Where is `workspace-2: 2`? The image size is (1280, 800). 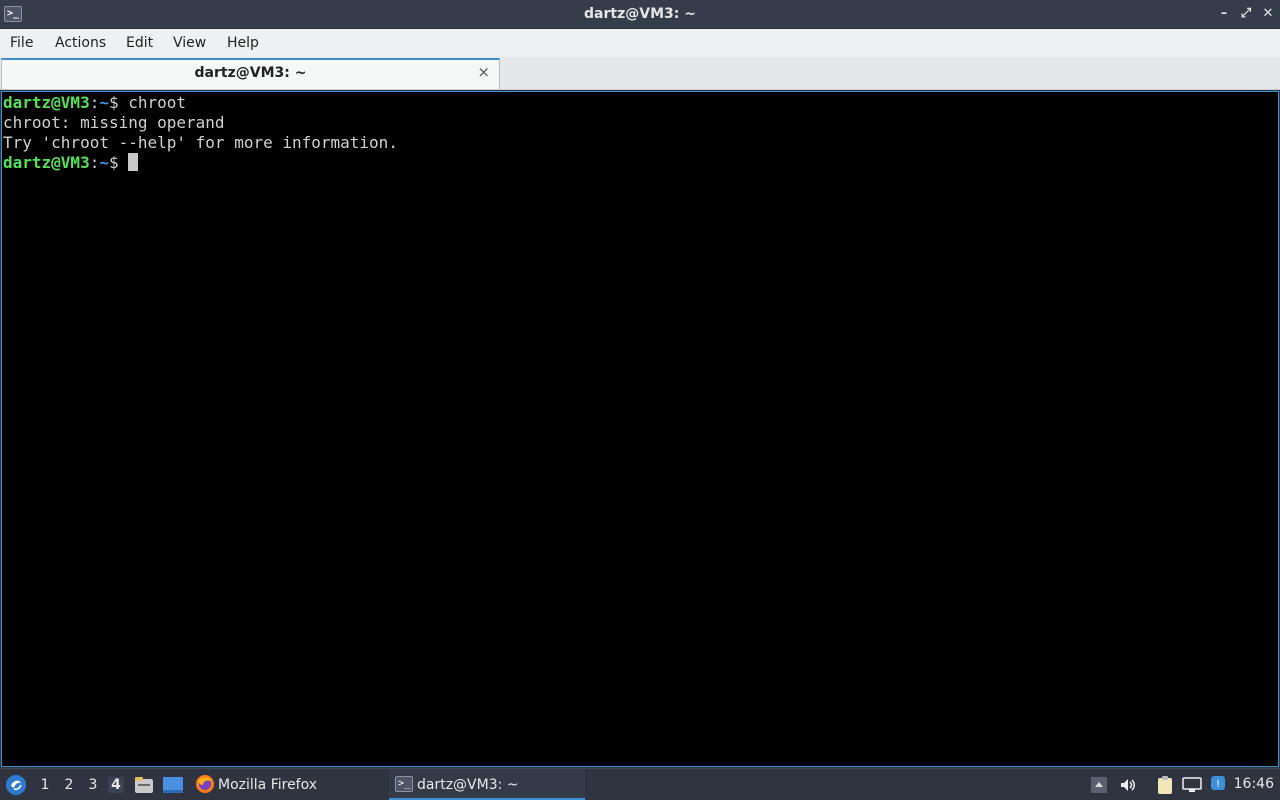
workspace-2: 2 is located at coordinates (69, 785).